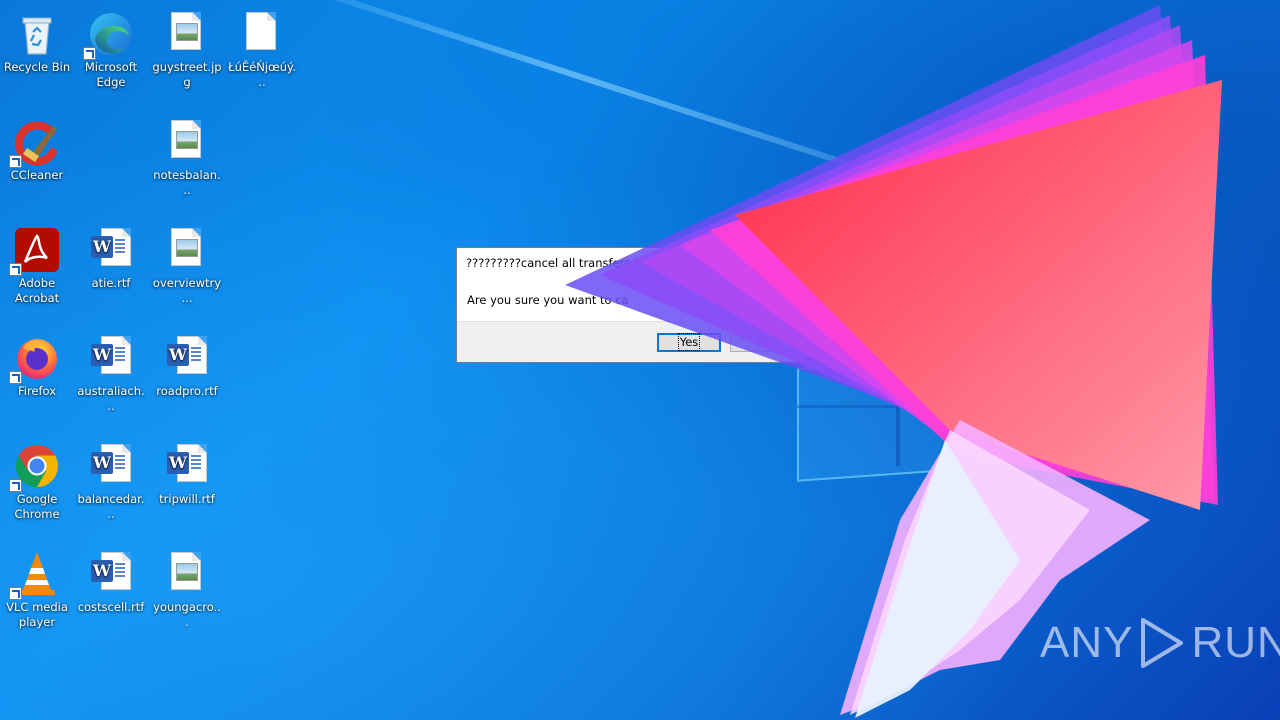  I want to click on anyrun-watermark: ANY RUN, so click(1160, 643).